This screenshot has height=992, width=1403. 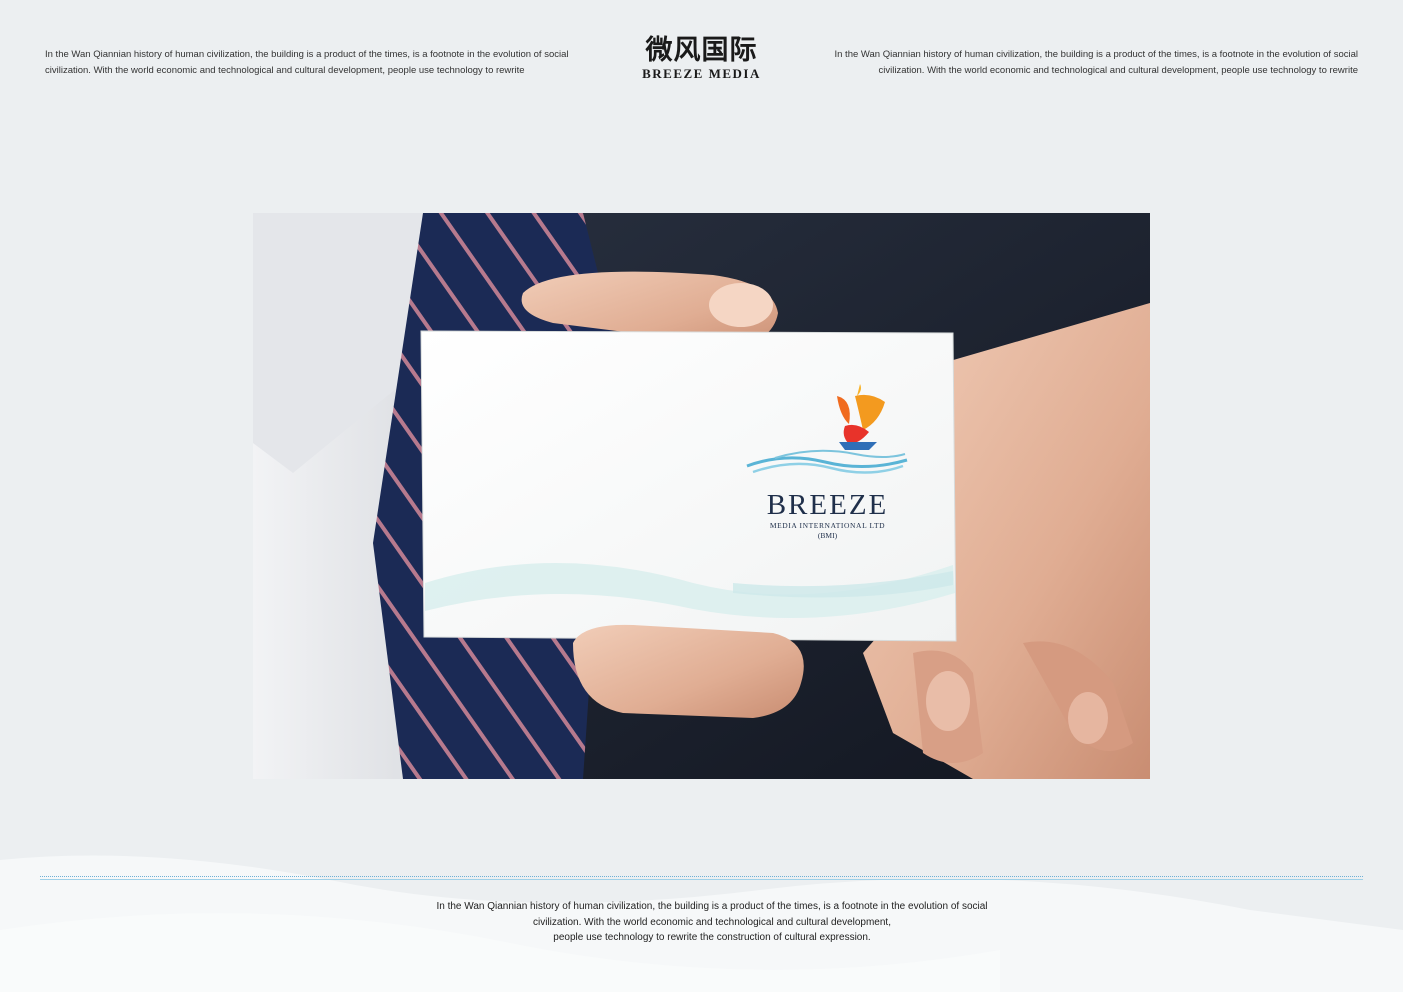 What do you see at coordinates (701, 878) in the screenshot?
I see `footer-divider` at bounding box center [701, 878].